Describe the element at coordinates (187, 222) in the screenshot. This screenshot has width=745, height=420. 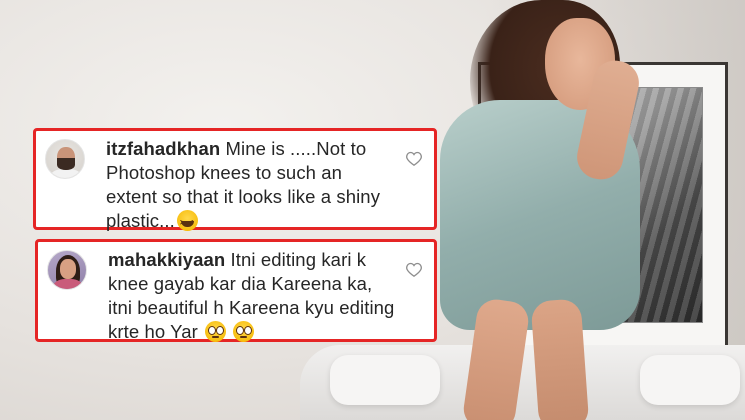
I see `laughing-face-emoji-icon` at that location.